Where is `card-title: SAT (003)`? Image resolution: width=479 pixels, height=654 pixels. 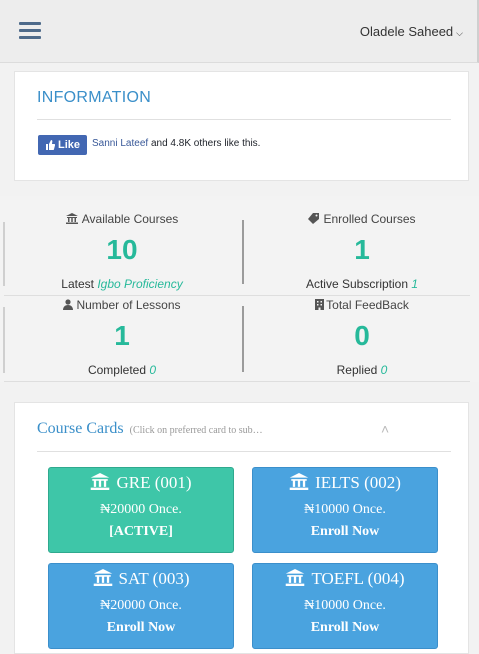 card-title: SAT (003) is located at coordinates (154, 578).